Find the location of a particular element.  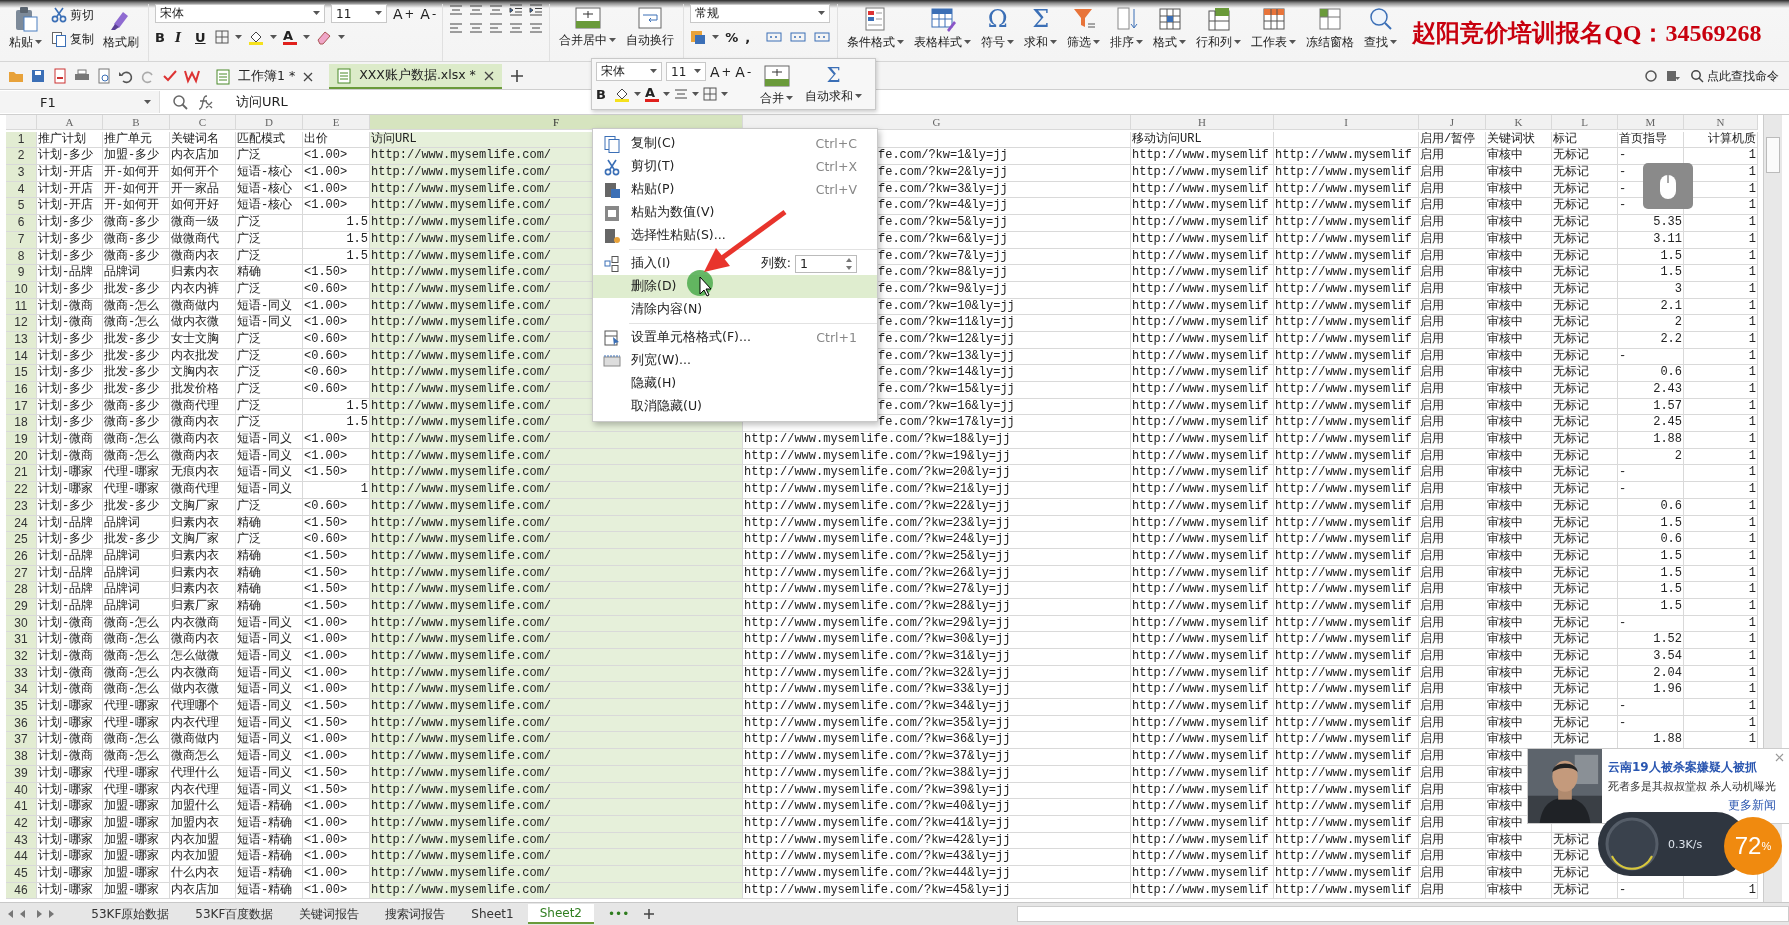

formula-field: 访问URL is located at coordinates (257, 102).